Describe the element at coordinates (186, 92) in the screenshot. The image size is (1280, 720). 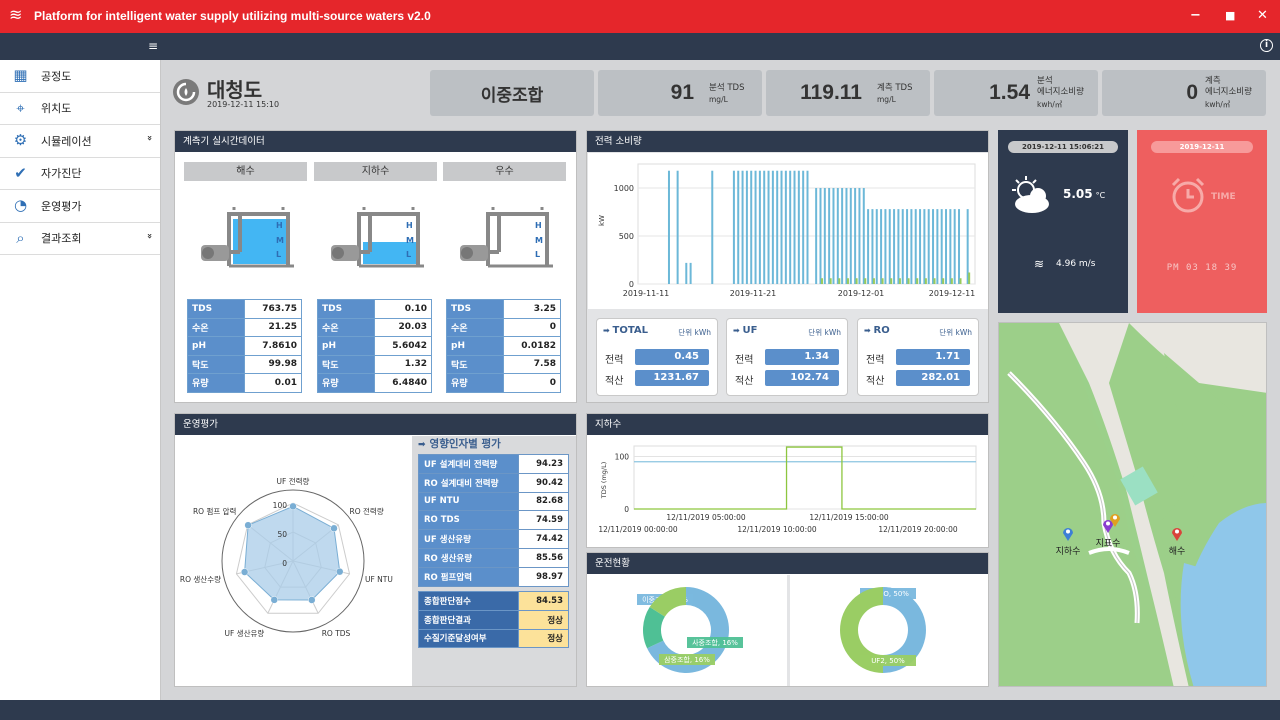
I see `refresh-icon` at that location.